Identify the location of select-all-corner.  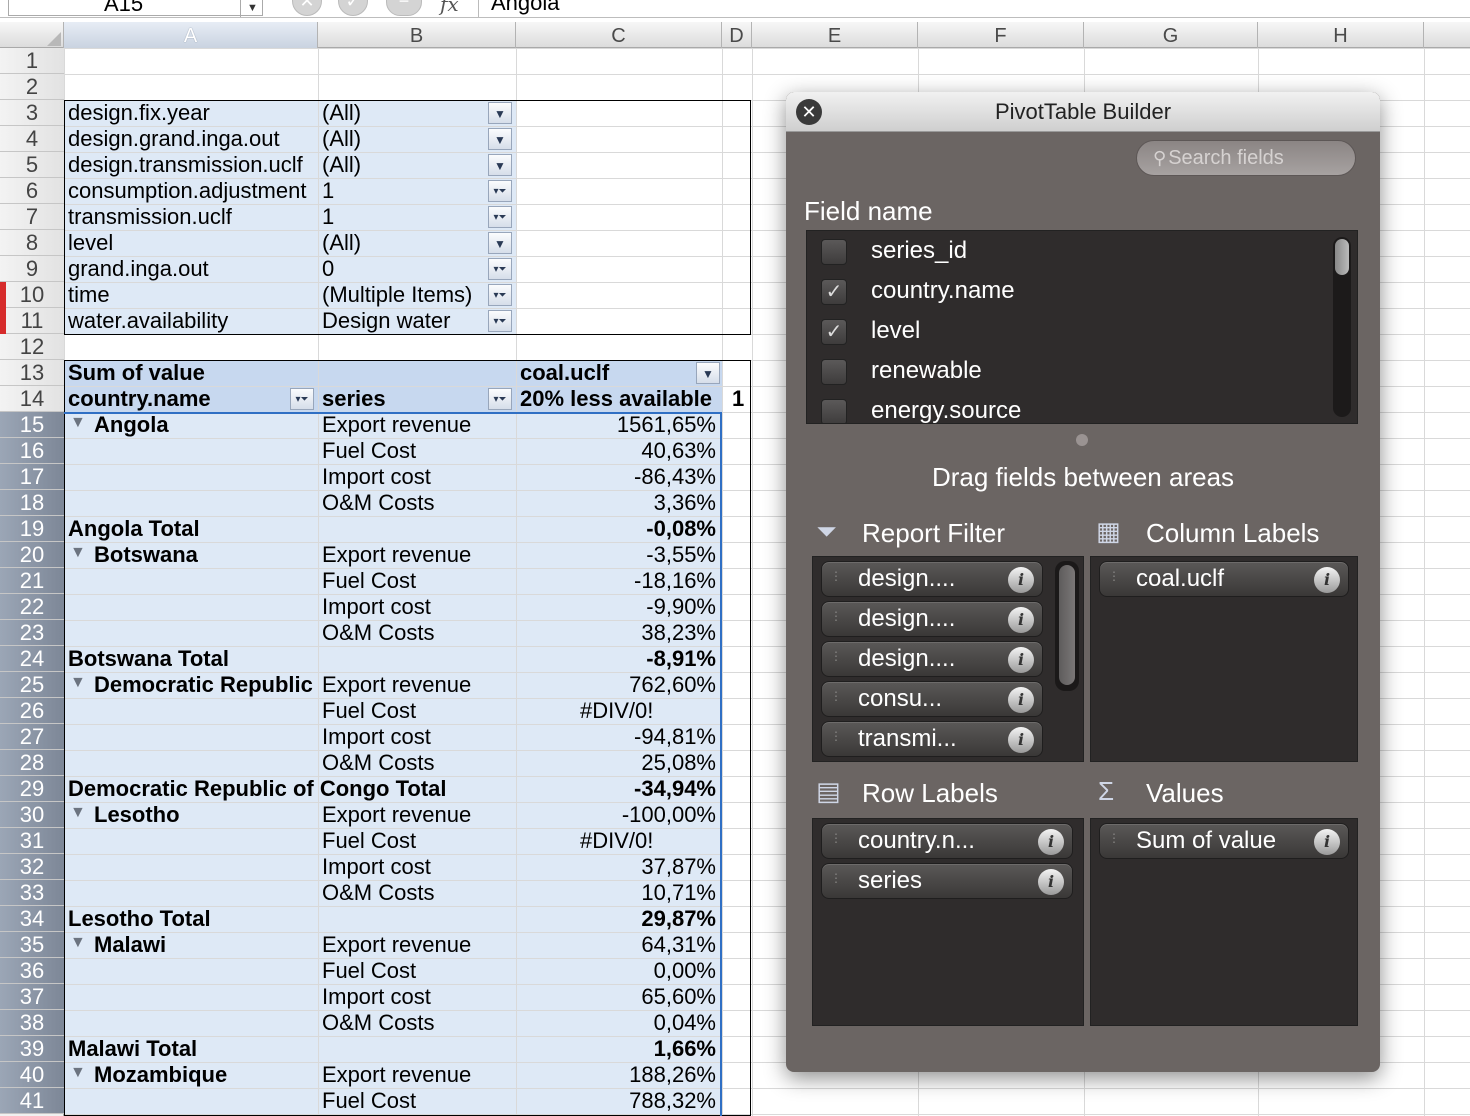
(32, 35).